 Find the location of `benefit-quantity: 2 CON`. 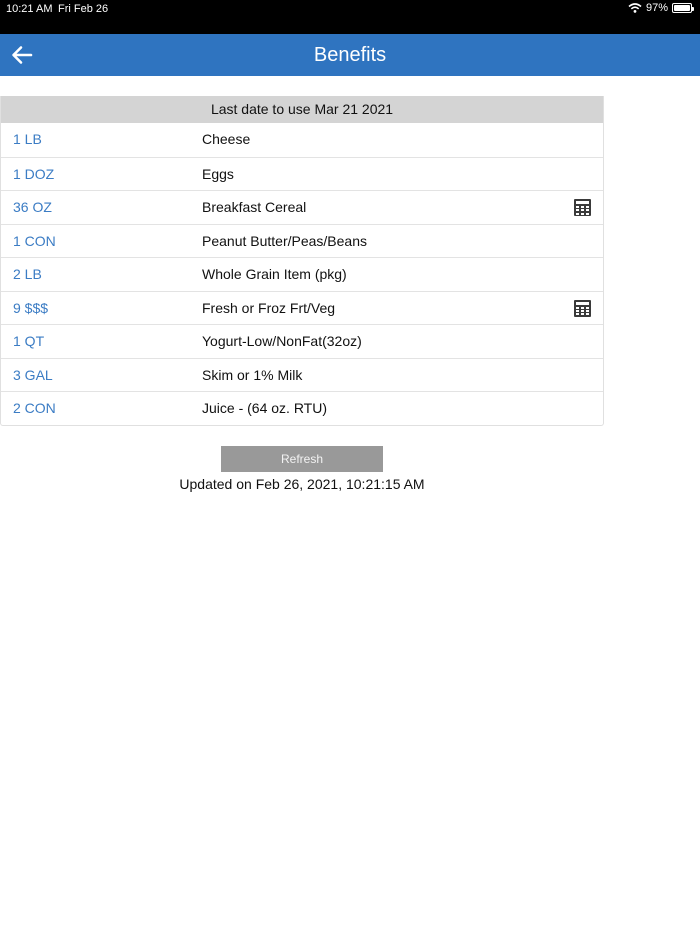

benefit-quantity: 2 CON is located at coordinates (34, 408).